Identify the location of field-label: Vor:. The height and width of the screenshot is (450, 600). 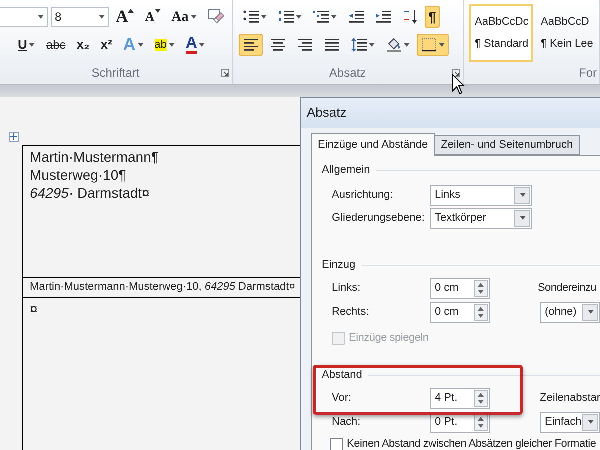
(342, 398).